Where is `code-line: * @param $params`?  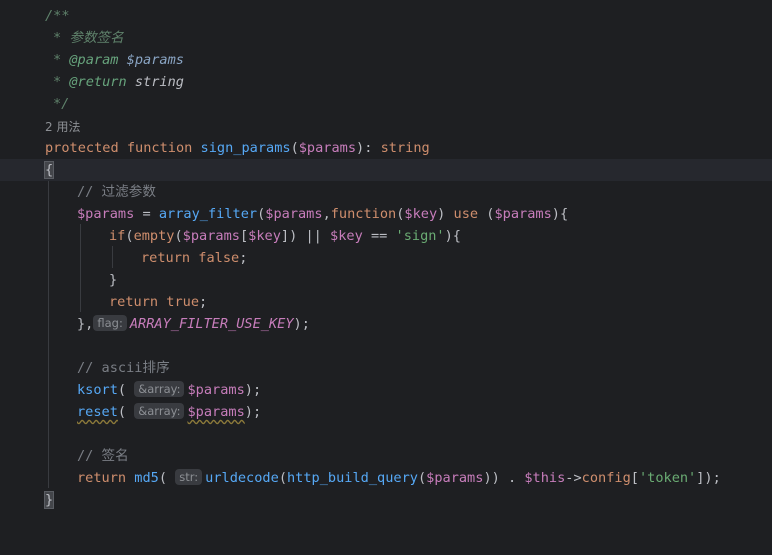
code-line: * @param $params is located at coordinates (386, 60).